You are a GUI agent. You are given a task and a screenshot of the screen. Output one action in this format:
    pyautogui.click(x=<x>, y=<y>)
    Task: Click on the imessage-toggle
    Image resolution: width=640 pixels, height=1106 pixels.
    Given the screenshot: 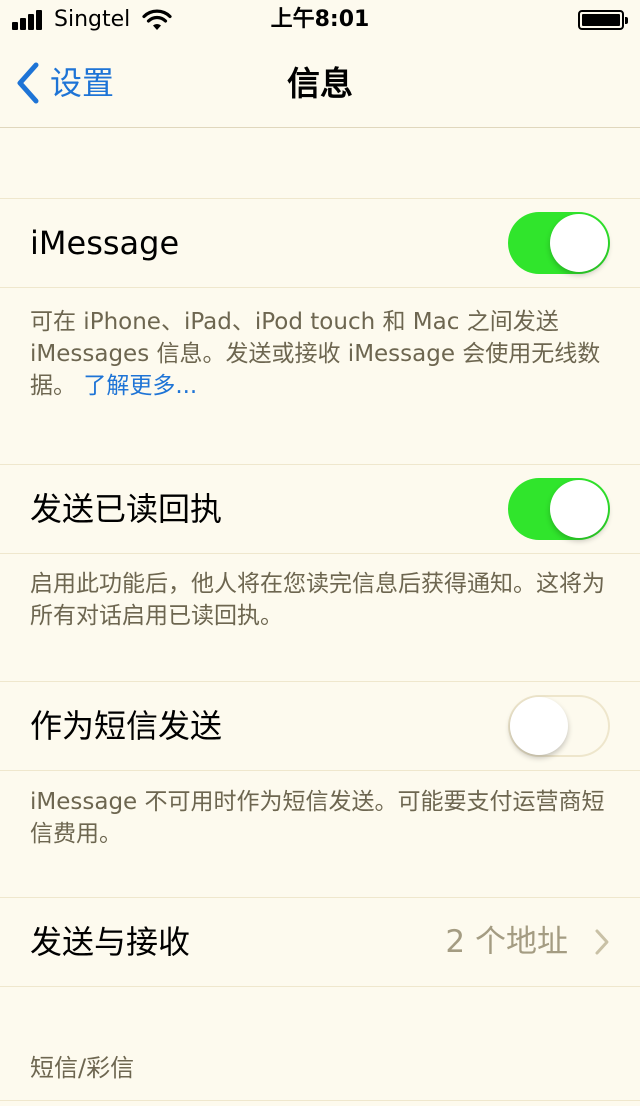 What is the action you would take?
    pyautogui.click(x=559, y=243)
    